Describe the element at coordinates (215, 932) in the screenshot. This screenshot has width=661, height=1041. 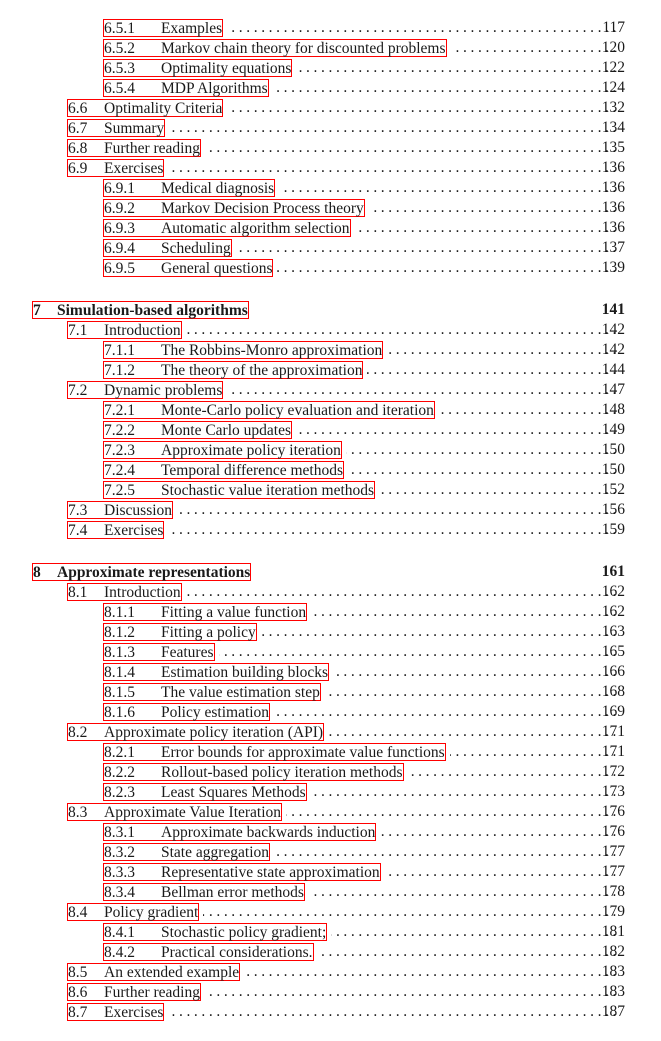
I see `toc-entry-highlight: 8.4.1 Stochastic policy gradient;` at that location.